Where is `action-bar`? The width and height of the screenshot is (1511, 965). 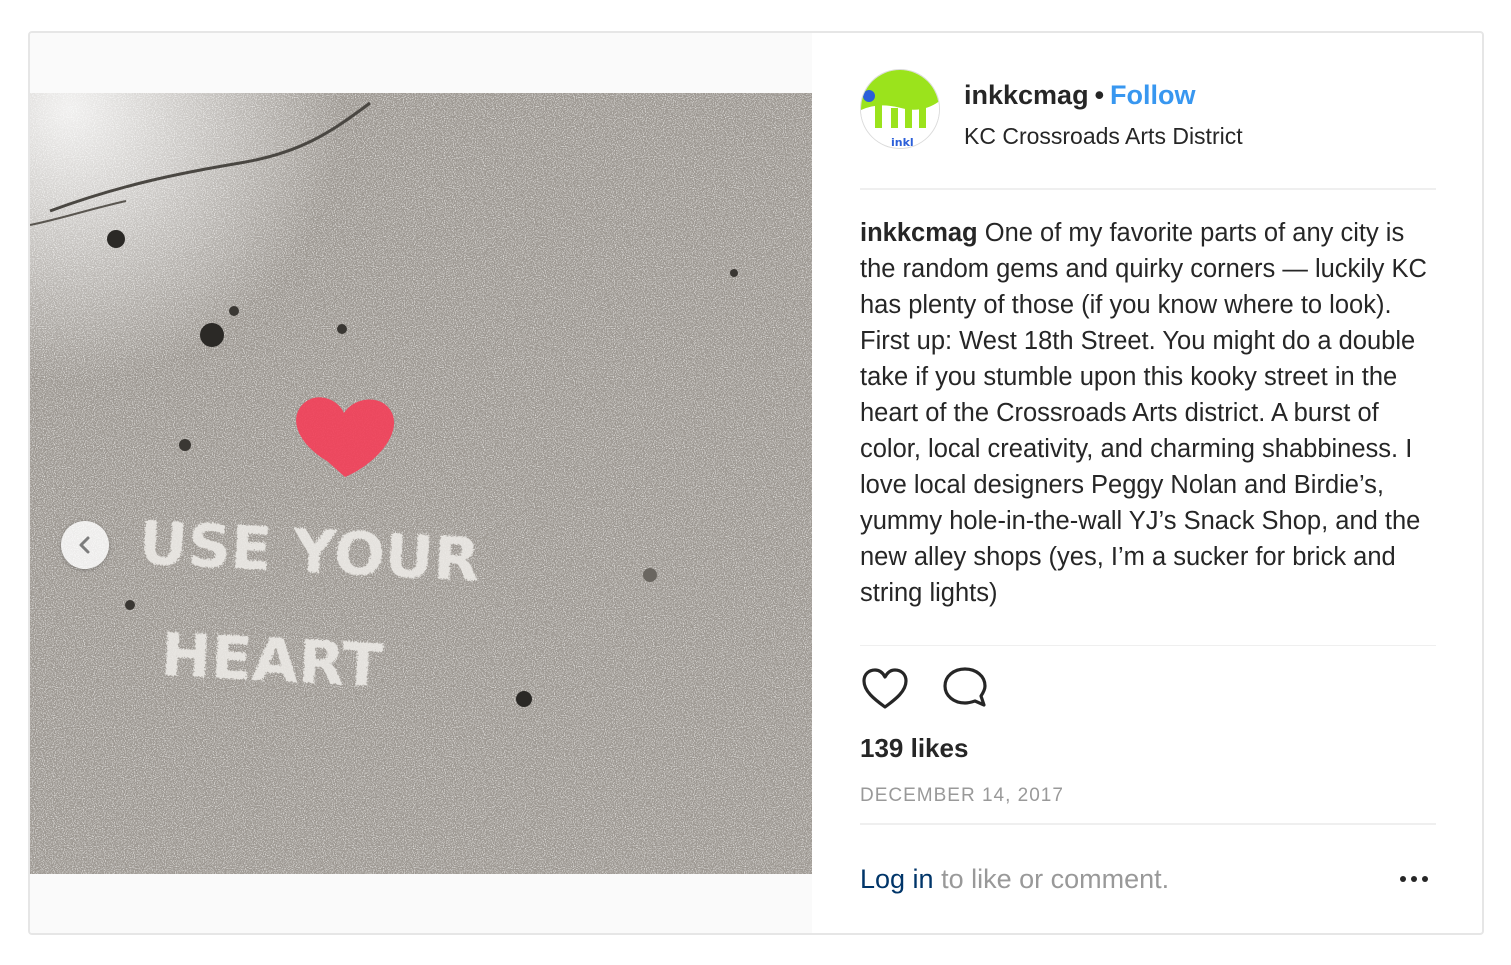
action-bar is located at coordinates (960, 690).